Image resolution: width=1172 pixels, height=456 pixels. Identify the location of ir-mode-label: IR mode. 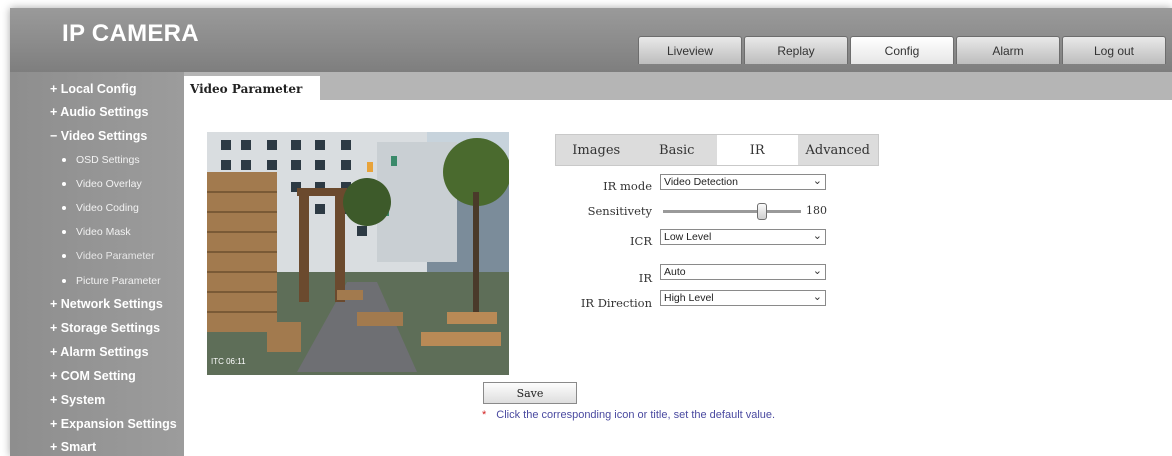
(627, 186).